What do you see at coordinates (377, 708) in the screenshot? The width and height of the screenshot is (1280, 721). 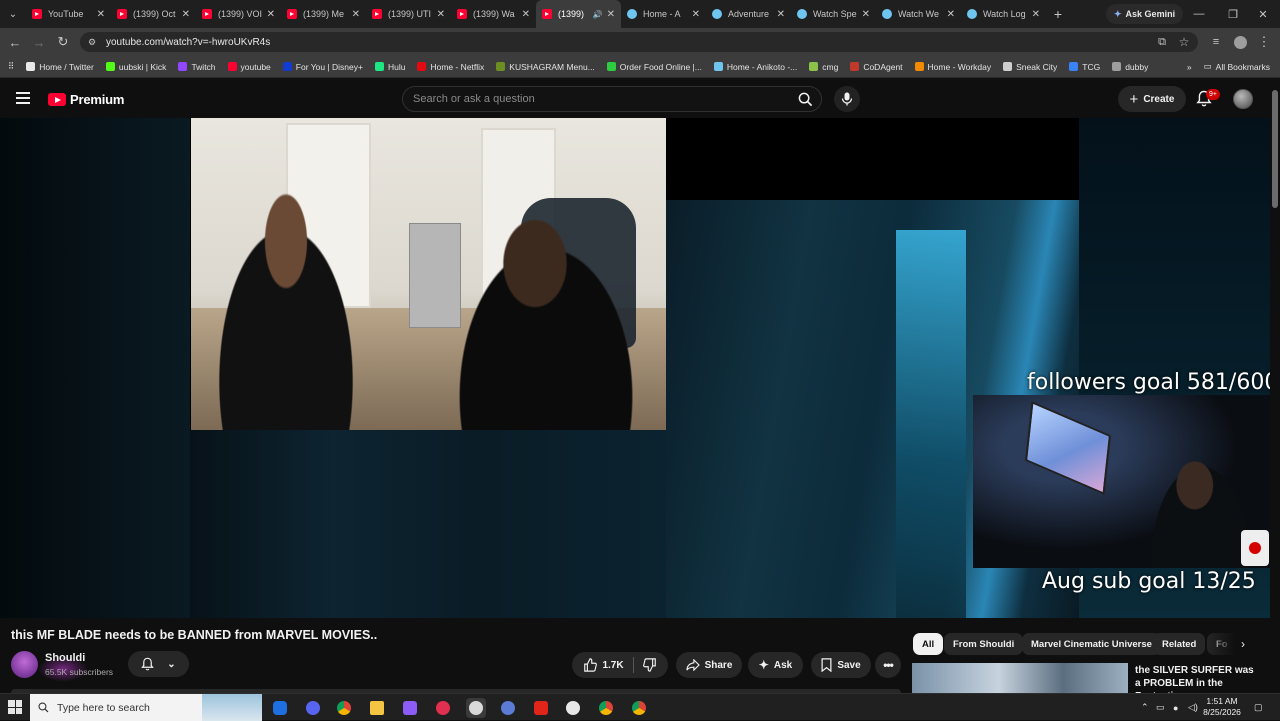 I see `file-explorer-icon` at bounding box center [377, 708].